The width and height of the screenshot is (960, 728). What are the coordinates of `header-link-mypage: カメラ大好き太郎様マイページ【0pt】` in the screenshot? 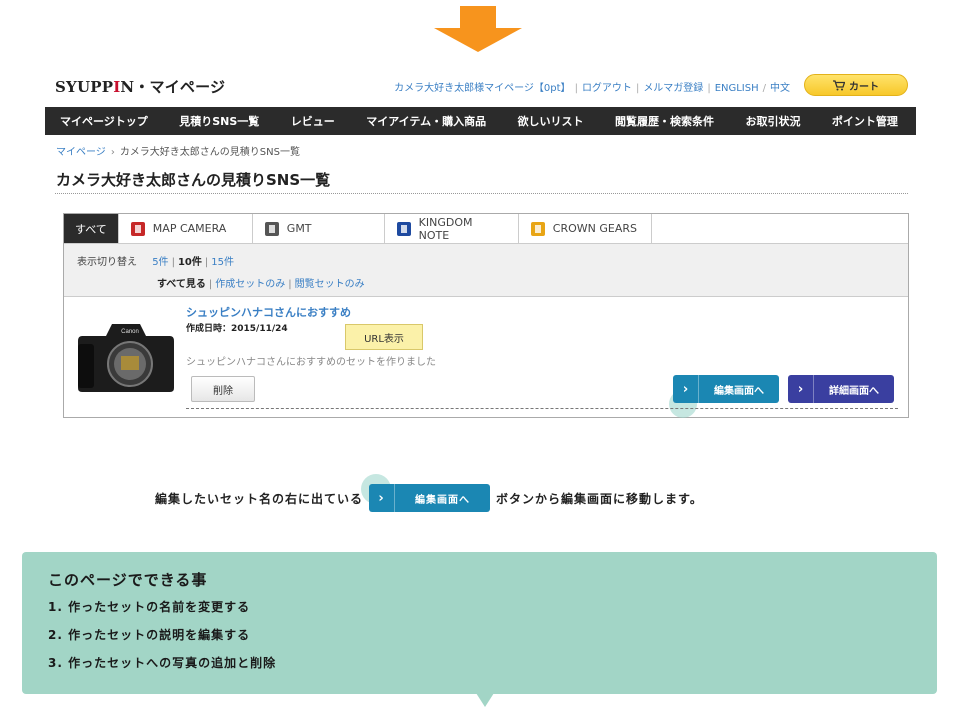 It's located at (482, 88).